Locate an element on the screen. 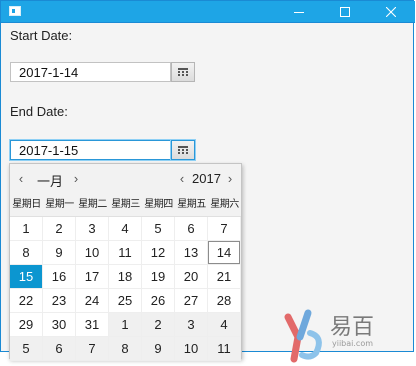 The image size is (416, 366). day-cell: 28 is located at coordinates (224, 301).